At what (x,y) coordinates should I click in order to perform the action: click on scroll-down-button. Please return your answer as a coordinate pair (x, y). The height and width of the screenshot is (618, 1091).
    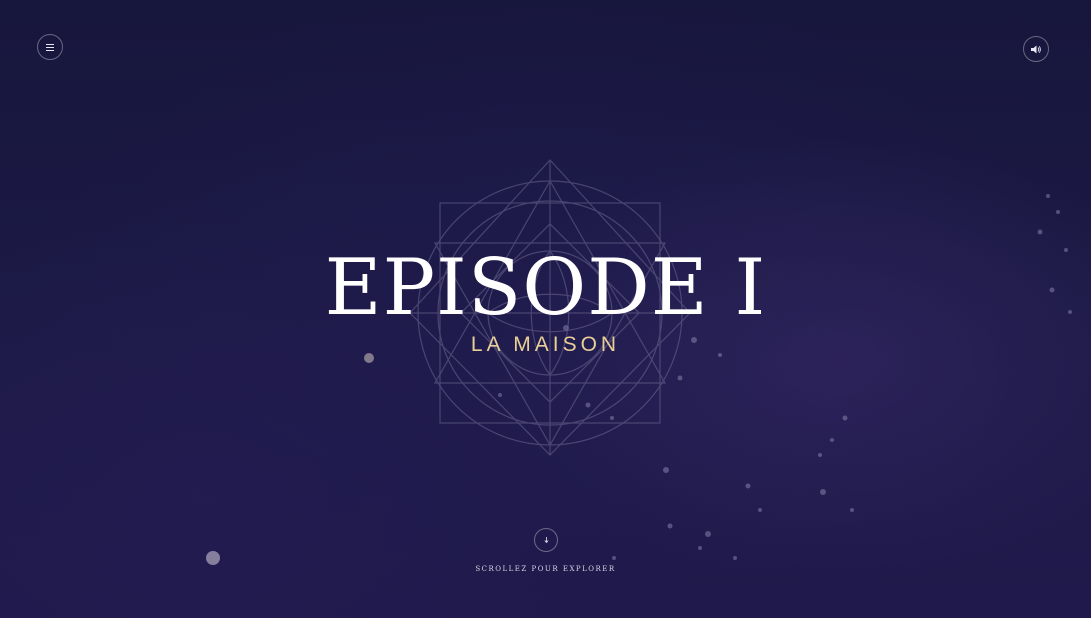
    Looking at the image, I should click on (546, 540).